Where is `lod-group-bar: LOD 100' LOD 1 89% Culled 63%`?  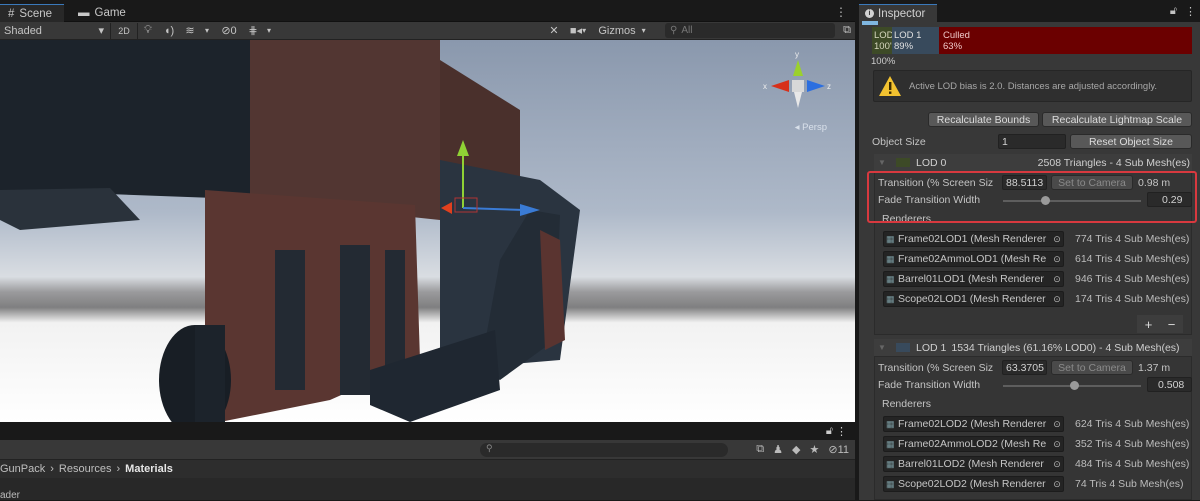 lod-group-bar: LOD 100' LOD 1 89% Culled 63% is located at coordinates (1032, 40).